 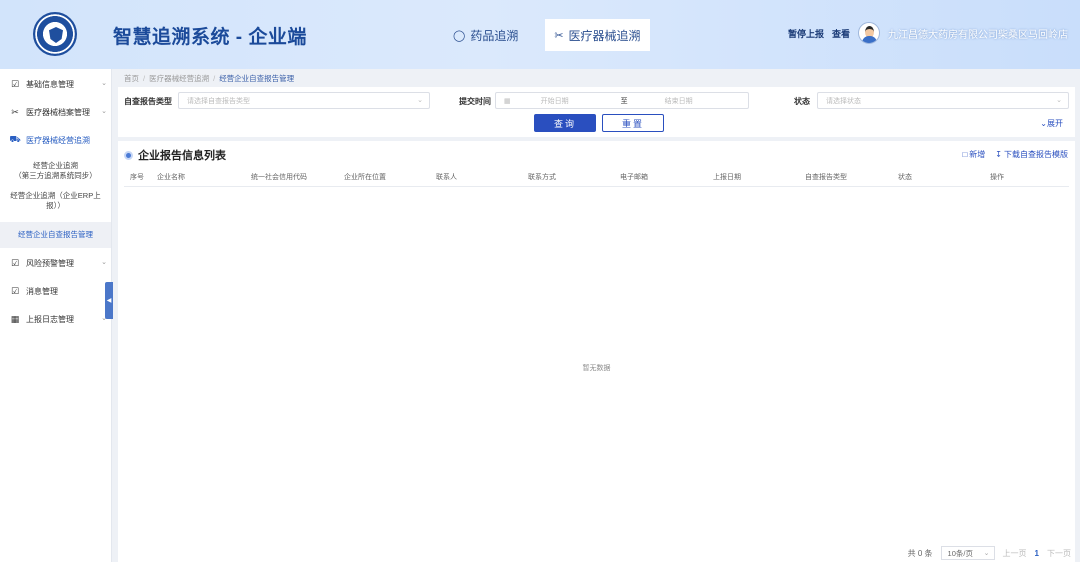 I want to click on add-icon: □, so click(x=965, y=154).